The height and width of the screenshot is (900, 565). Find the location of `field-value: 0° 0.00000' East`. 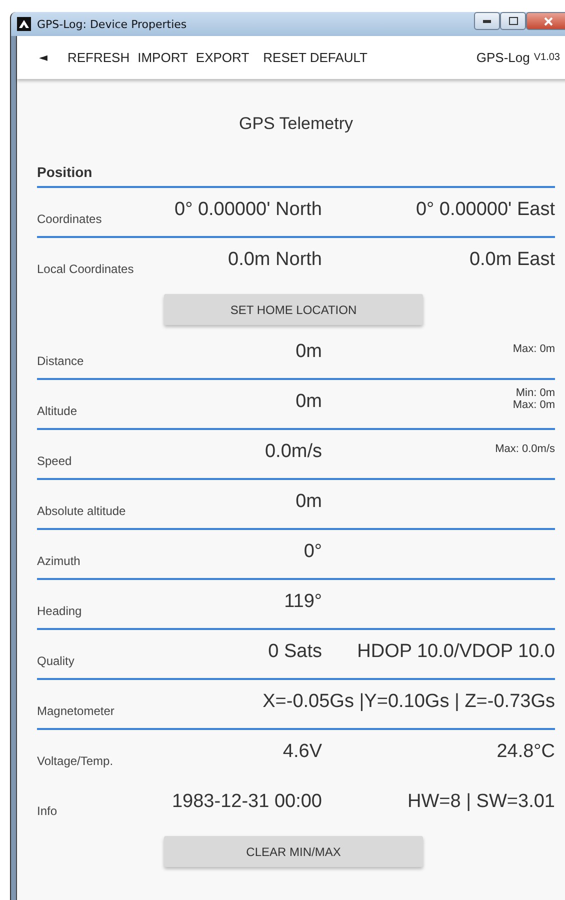

field-value: 0° 0.00000' East is located at coordinates (484, 210).